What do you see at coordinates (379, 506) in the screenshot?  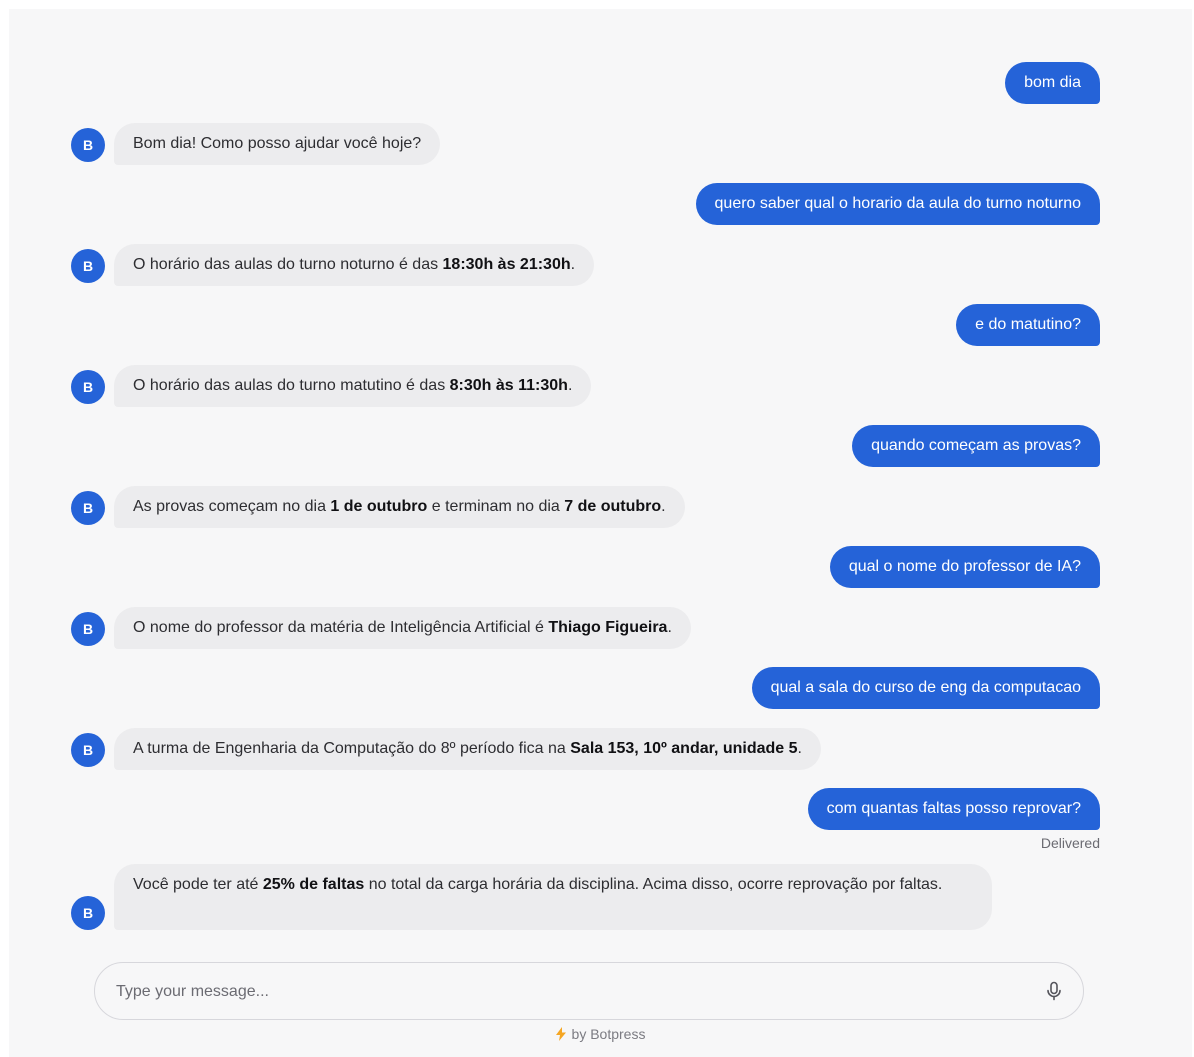 I see `bold-text: 1 de outubro` at bounding box center [379, 506].